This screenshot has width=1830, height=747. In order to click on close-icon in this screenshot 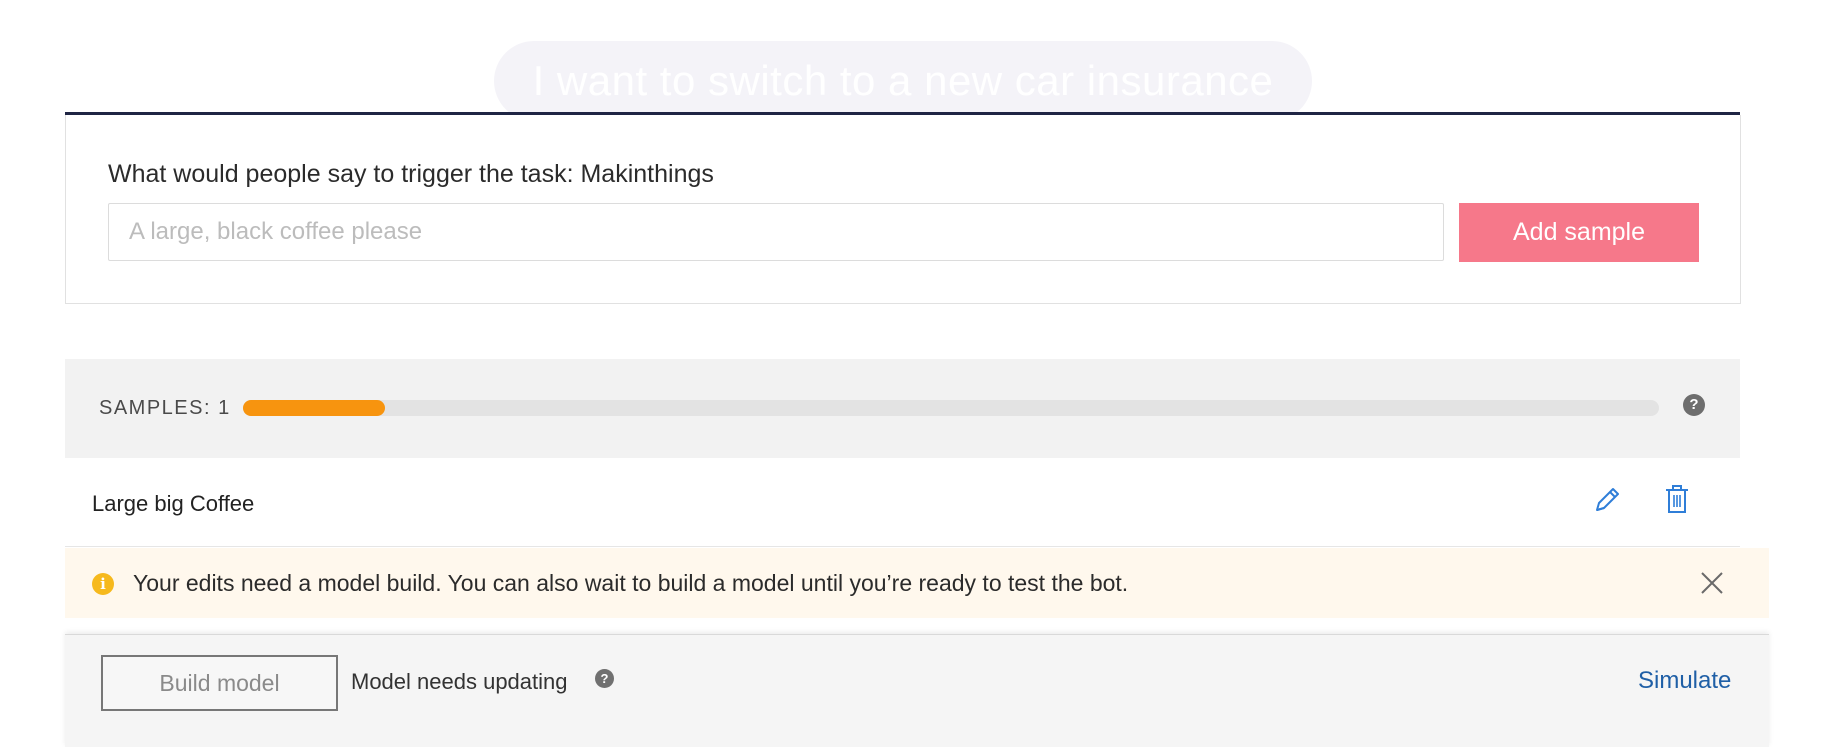, I will do `click(1712, 583)`.